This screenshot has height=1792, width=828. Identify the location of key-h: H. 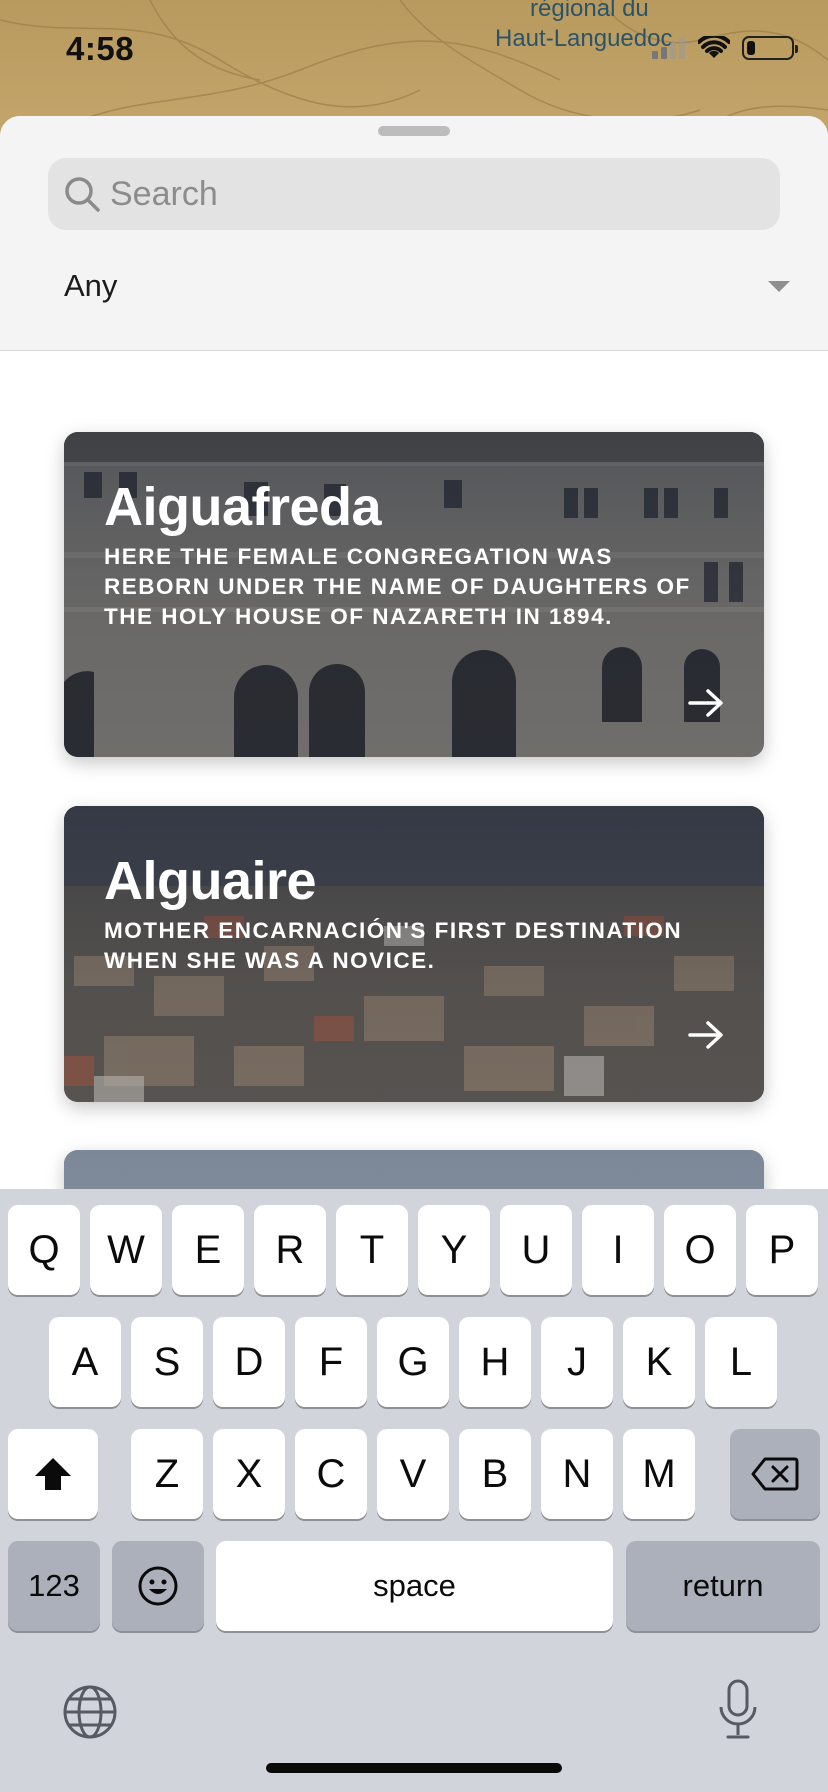
(495, 1362).